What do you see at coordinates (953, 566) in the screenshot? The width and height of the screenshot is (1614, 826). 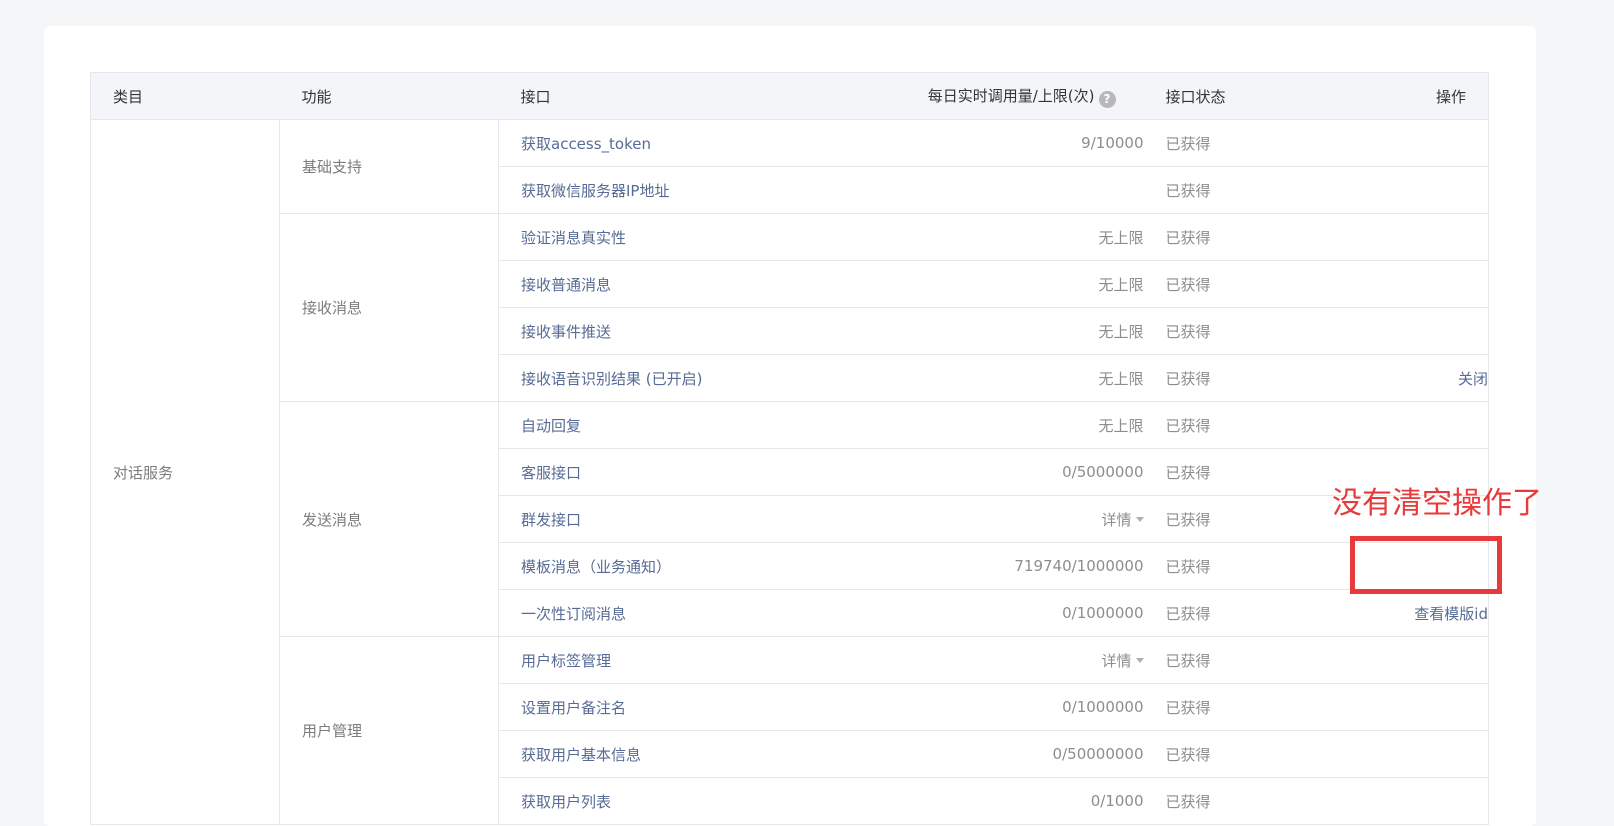 I see `usage-limit: 719740/1000000` at bounding box center [953, 566].